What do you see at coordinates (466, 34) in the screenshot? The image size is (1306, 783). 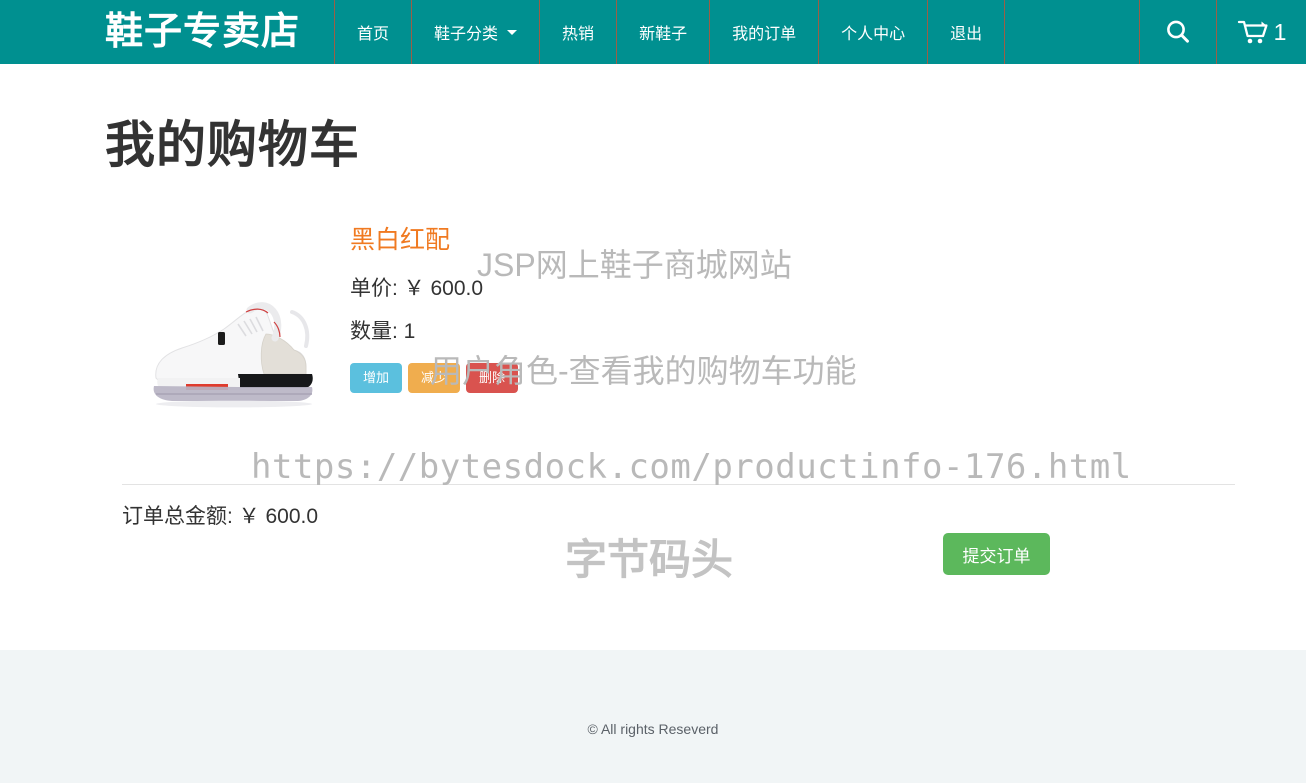 I see `nav-item-shoe-category-label: 鞋子分类` at bounding box center [466, 34].